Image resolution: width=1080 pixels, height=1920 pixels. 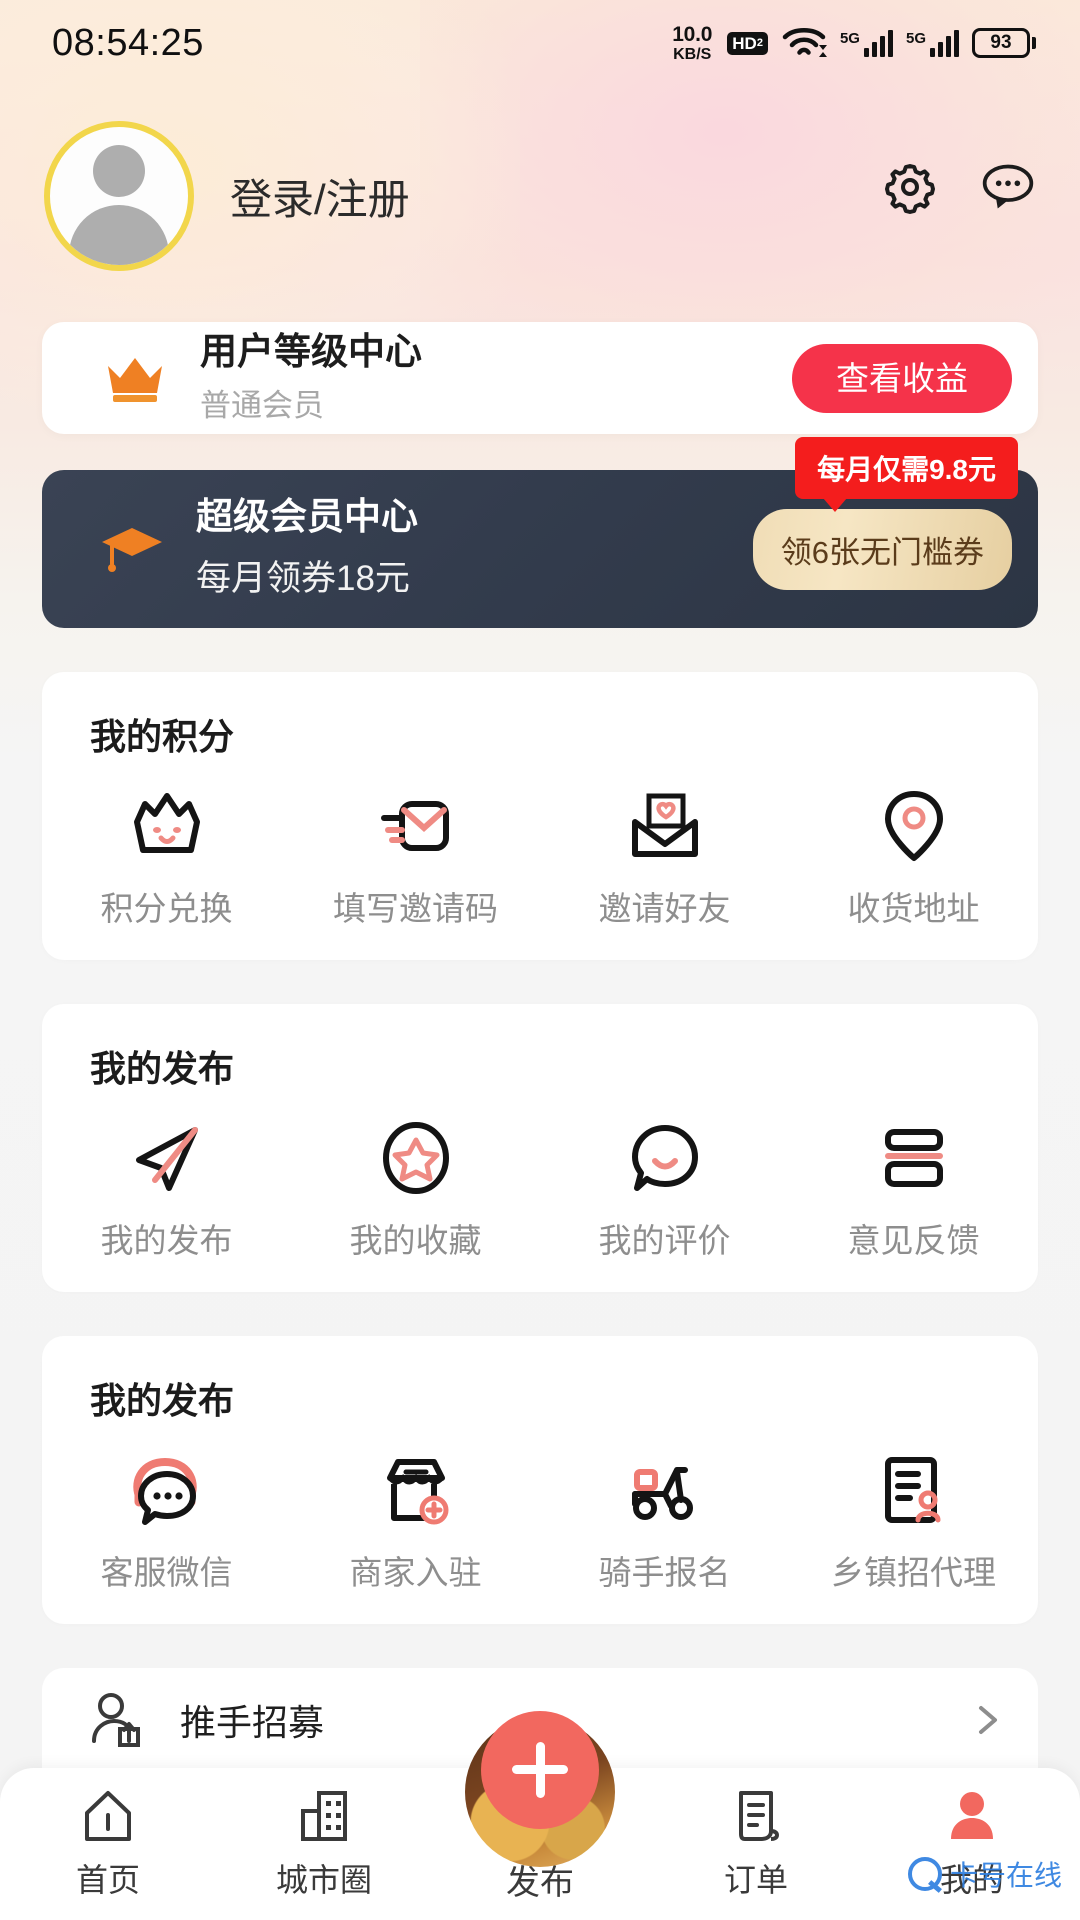 I want to click on grid-label: 我的收藏, so click(x=415, y=1240).